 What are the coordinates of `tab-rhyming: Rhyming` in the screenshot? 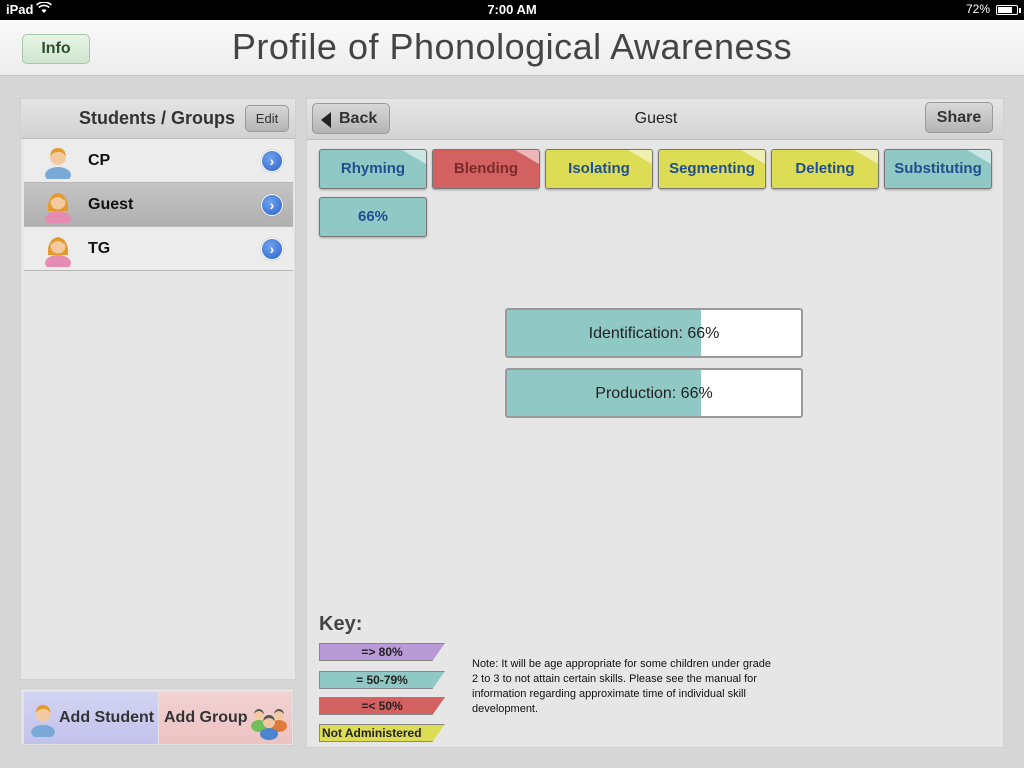 It's located at (373, 169).